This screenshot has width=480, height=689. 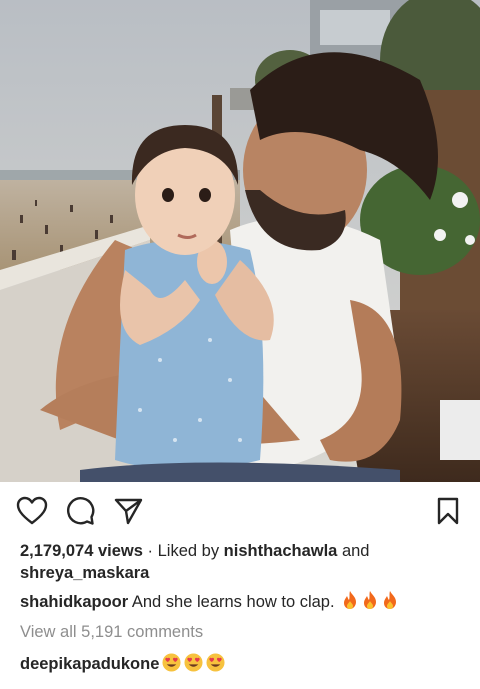 I want to click on comment-username: deepikapadukone, so click(x=89, y=664).